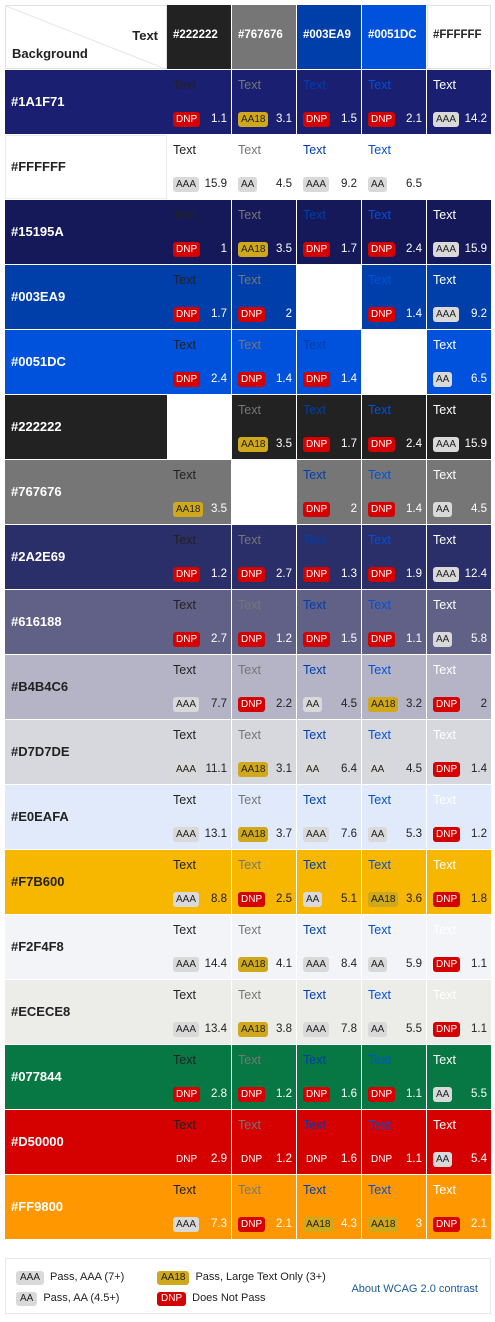 Image resolution: width=495 pixels, height=1322 pixels. Describe the element at coordinates (199, 37) in the screenshot. I see `column-header: #222222` at that location.